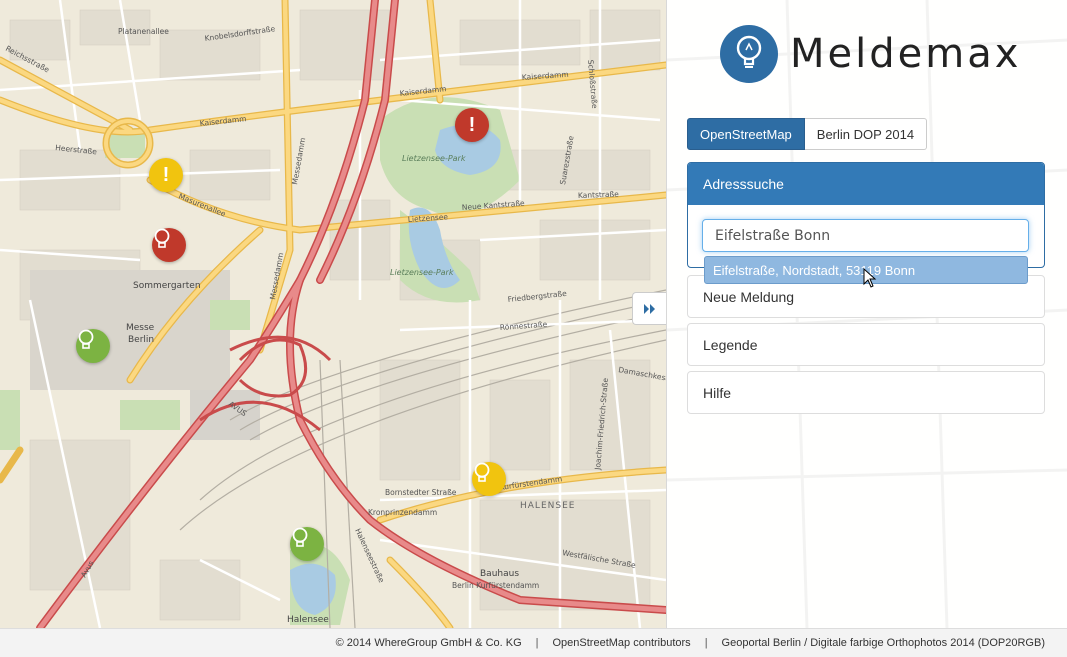 The width and height of the screenshot is (1067, 657). I want to click on panel-address-search: Adresssuche, so click(866, 215).